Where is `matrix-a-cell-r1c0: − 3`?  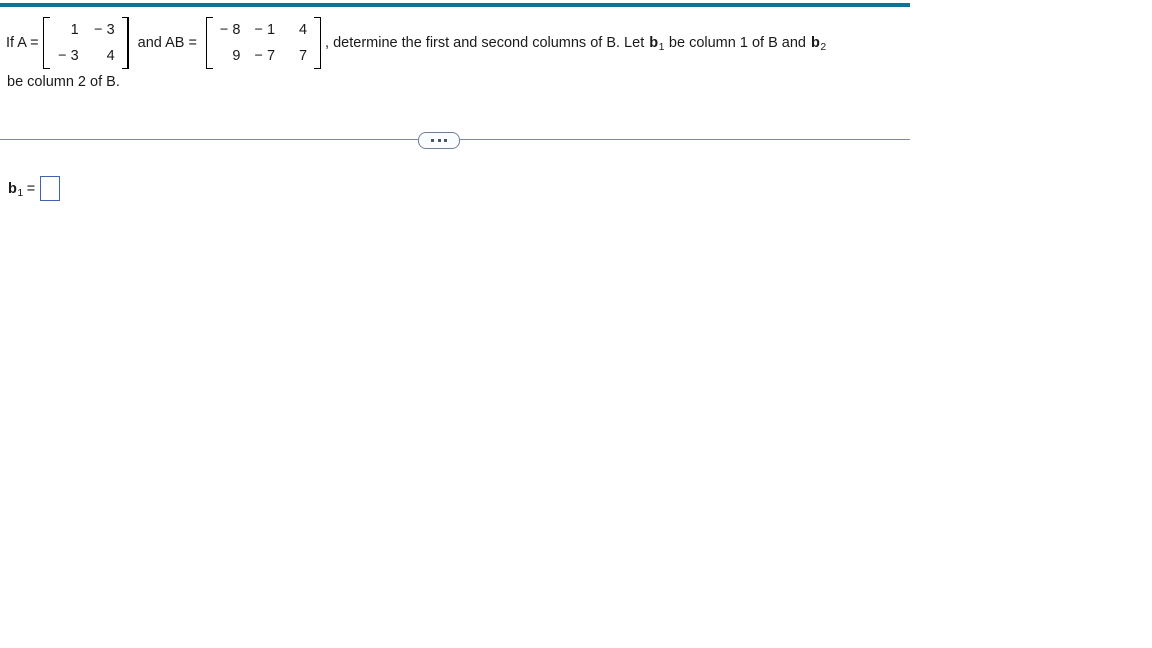
matrix-a-cell-r1c0: − 3 is located at coordinates (68, 55).